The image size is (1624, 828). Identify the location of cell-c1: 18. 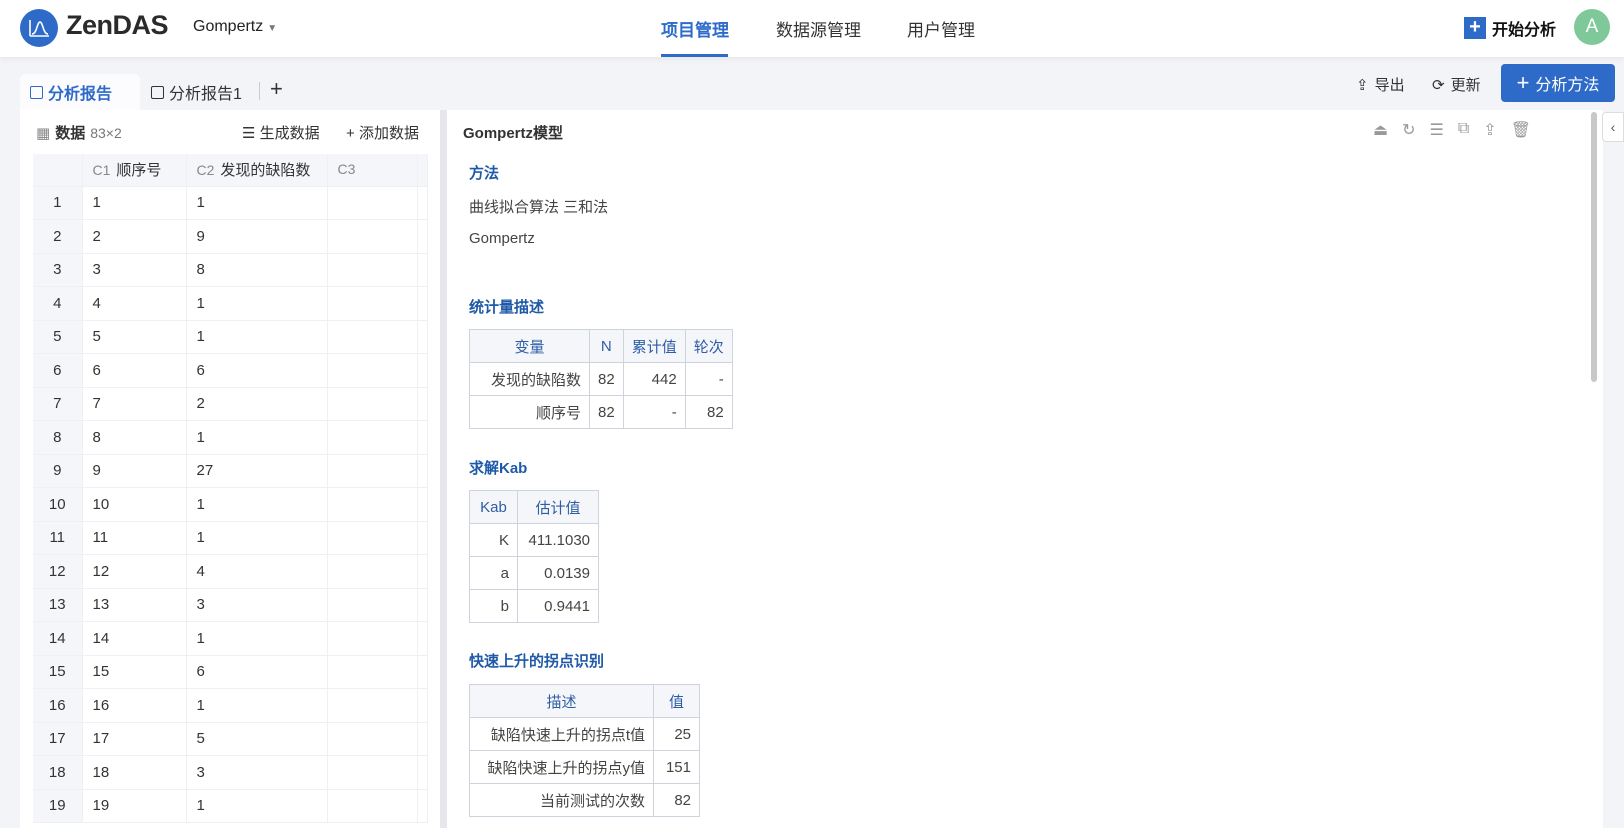
(134, 772).